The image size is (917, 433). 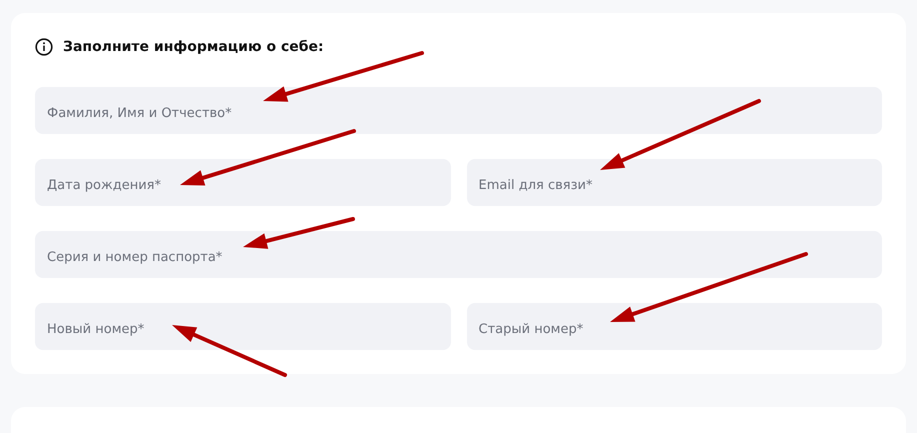 What do you see at coordinates (242, 326) in the screenshot?
I see `input-field: Новый номер*` at bounding box center [242, 326].